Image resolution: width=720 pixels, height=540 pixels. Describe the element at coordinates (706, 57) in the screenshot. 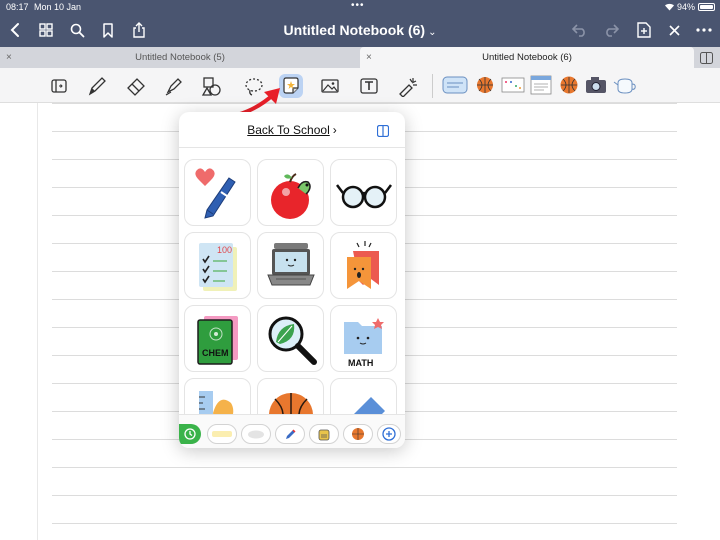

I see `split-view-icon` at that location.